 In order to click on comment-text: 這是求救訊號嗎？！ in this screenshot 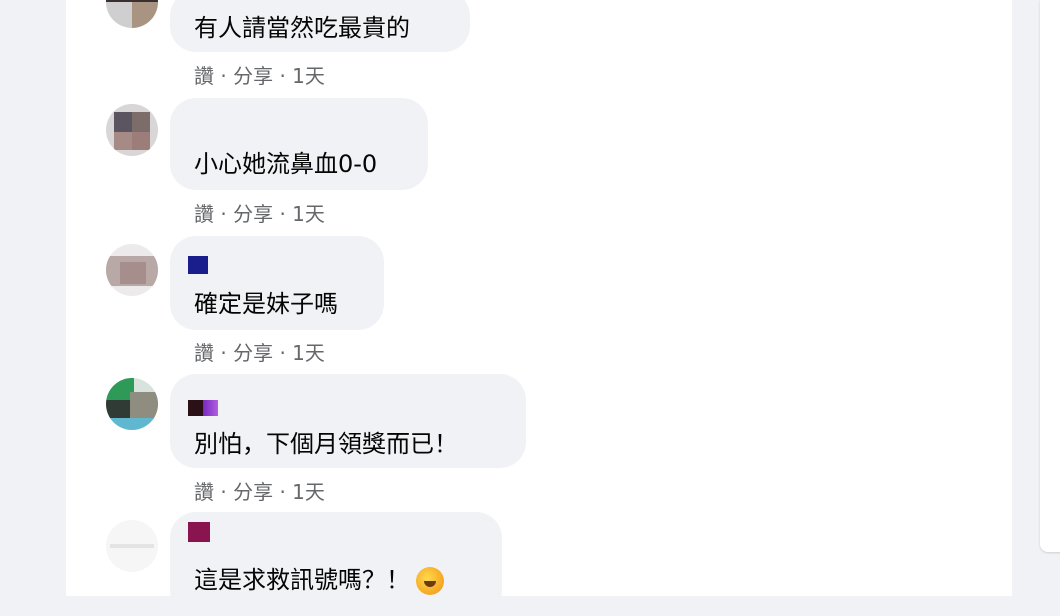, I will do `click(319, 577)`.